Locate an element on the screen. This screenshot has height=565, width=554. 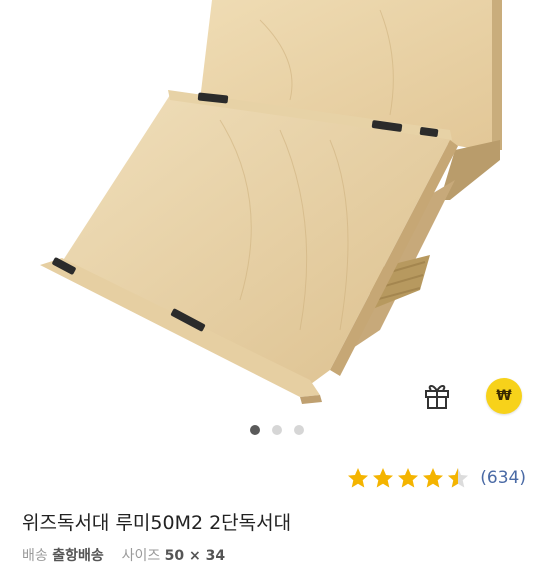
won-coin-button: ₩ is located at coordinates (504, 396).